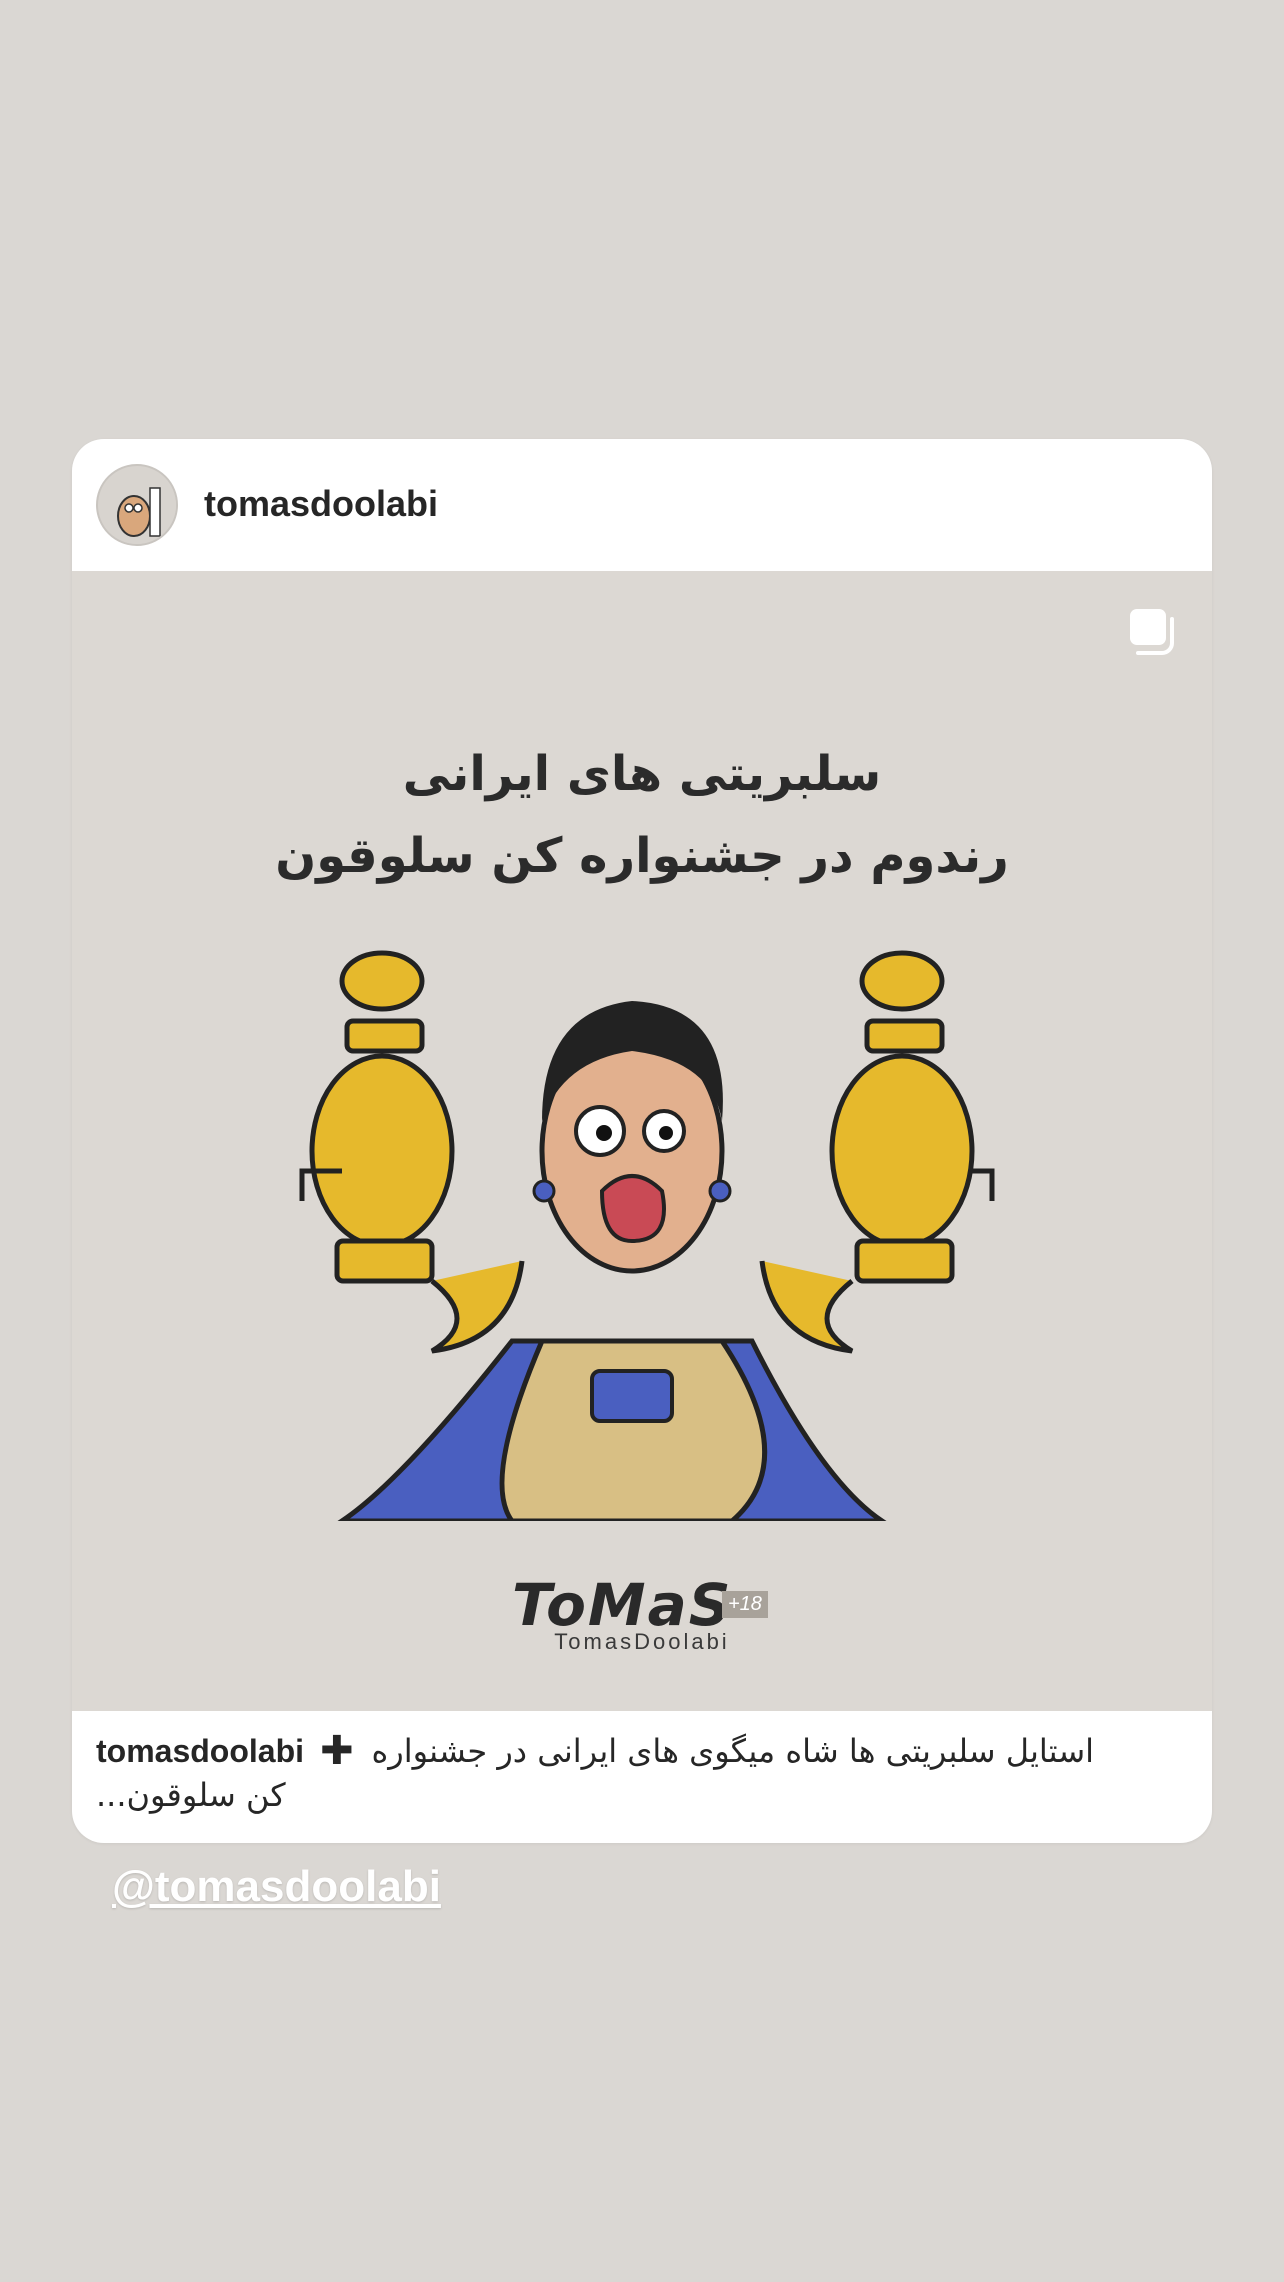 This screenshot has width=1284, height=2282. What do you see at coordinates (642, 505) in the screenshot?
I see `post-header: tomasdoolabi` at bounding box center [642, 505].